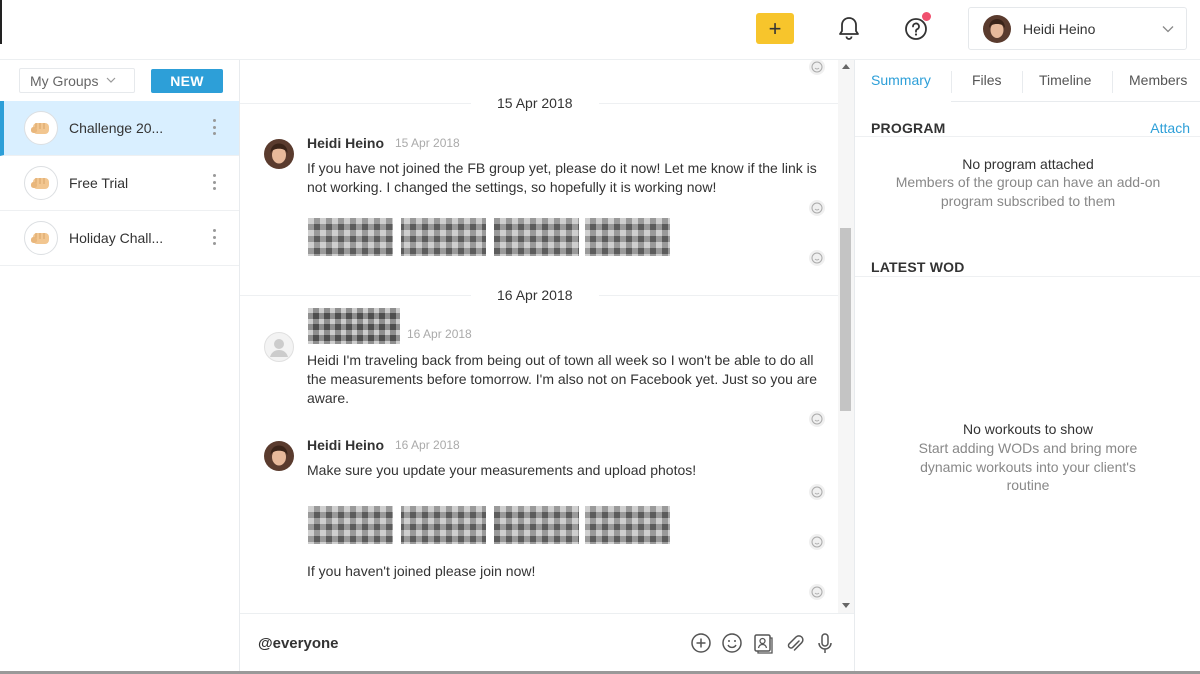 The height and width of the screenshot is (674, 1200). What do you see at coordinates (279, 347) in the screenshot?
I see `default-avatar-icon` at bounding box center [279, 347].